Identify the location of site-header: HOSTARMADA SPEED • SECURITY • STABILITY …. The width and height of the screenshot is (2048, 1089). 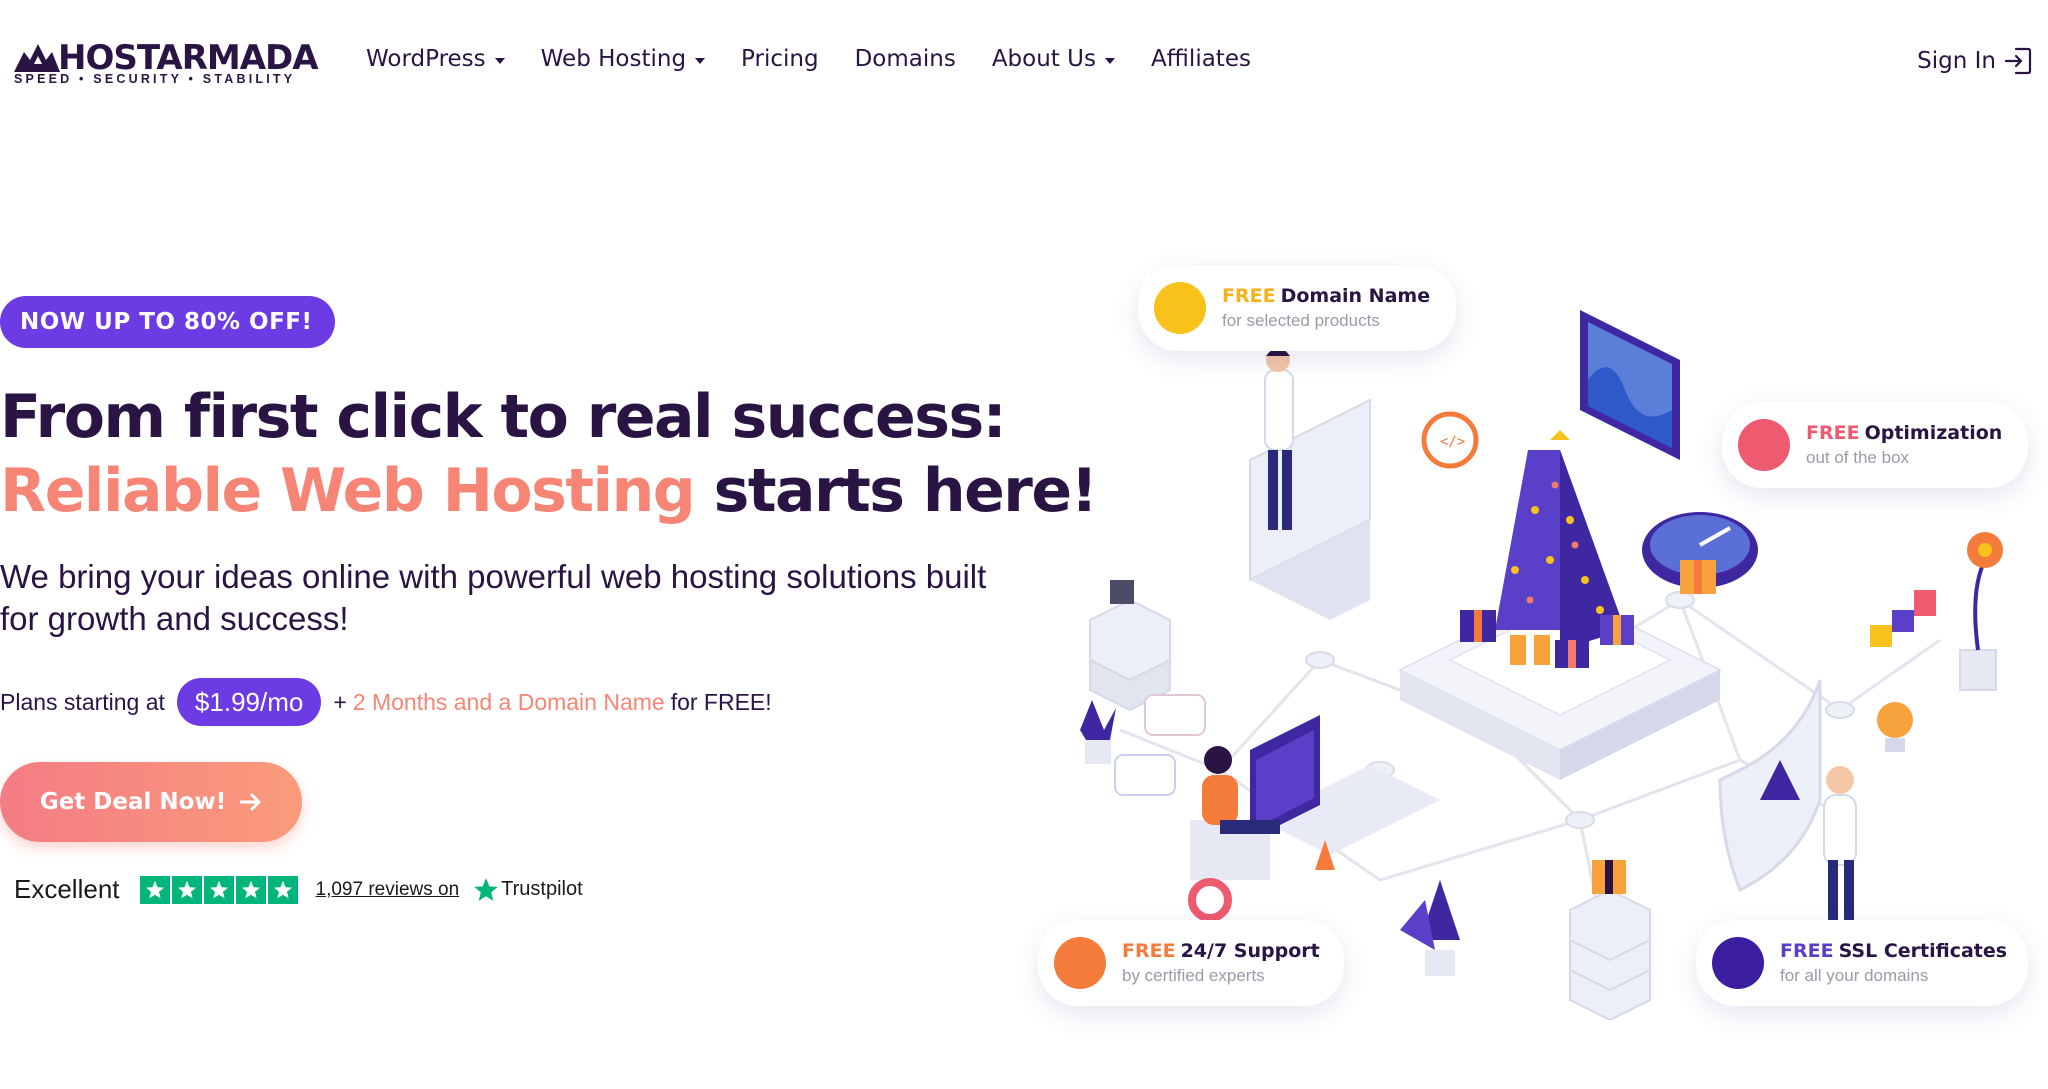
(1024, 65).